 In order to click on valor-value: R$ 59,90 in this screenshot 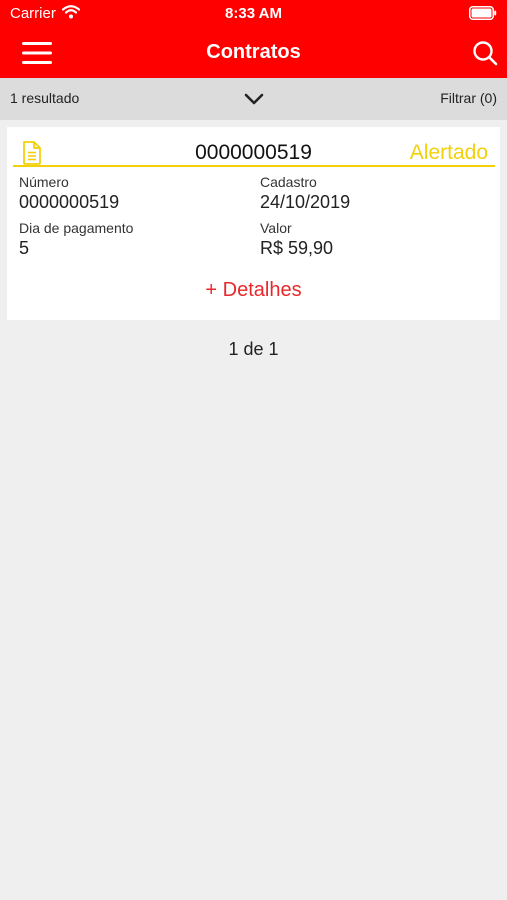, I will do `click(297, 248)`.